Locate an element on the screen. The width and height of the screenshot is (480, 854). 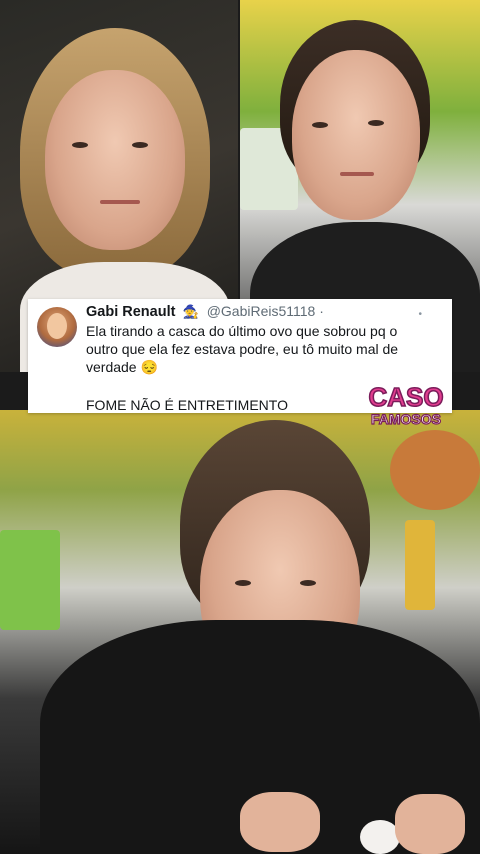
logo-top-word: CASO is located at coordinates (405, 397).